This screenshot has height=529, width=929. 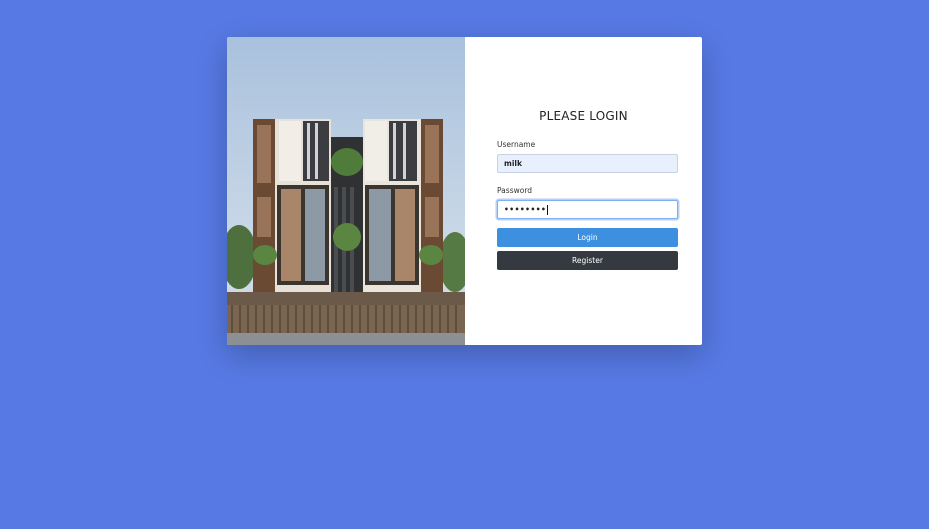 What do you see at coordinates (587, 260) in the screenshot?
I see `register-button: Register` at bounding box center [587, 260].